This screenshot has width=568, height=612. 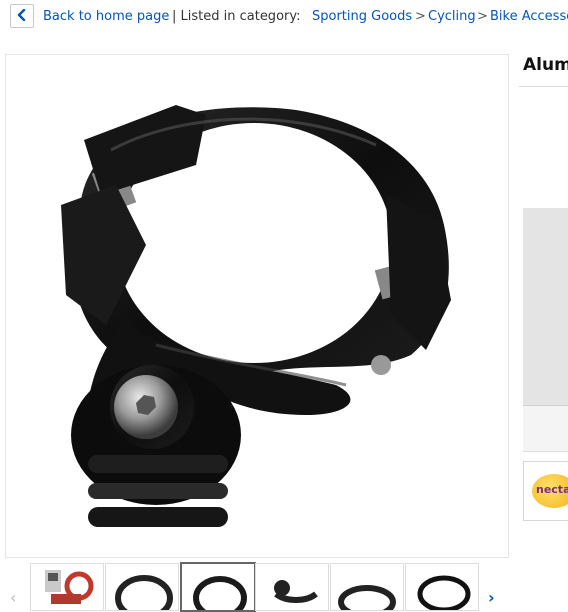 I want to click on product-title: Alum, so click(x=545, y=65).